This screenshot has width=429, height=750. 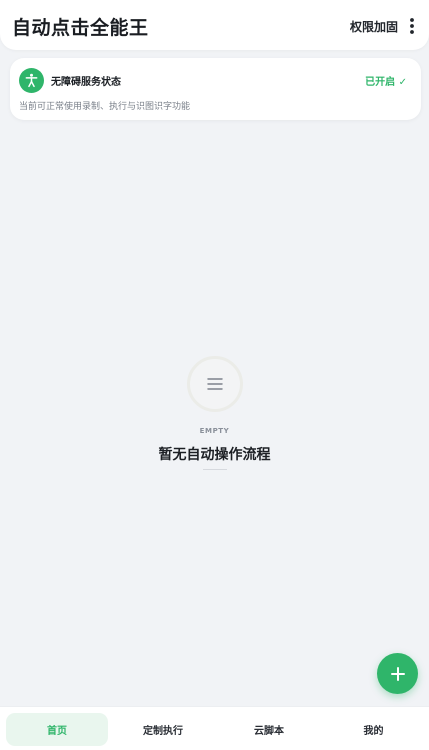 I want to click on more-vertical-icon, so click(x=412, y=26).